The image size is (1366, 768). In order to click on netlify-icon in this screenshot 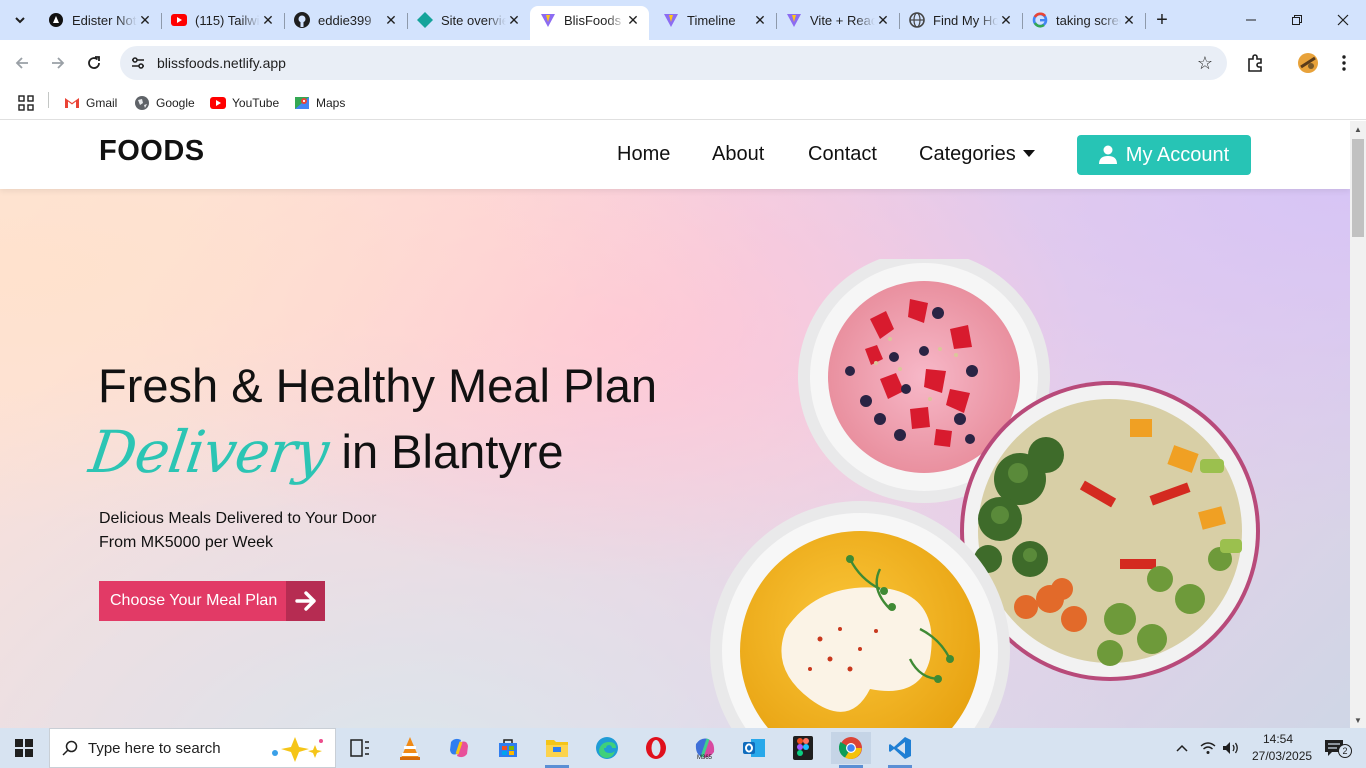, I will do `click(425, 20)`.